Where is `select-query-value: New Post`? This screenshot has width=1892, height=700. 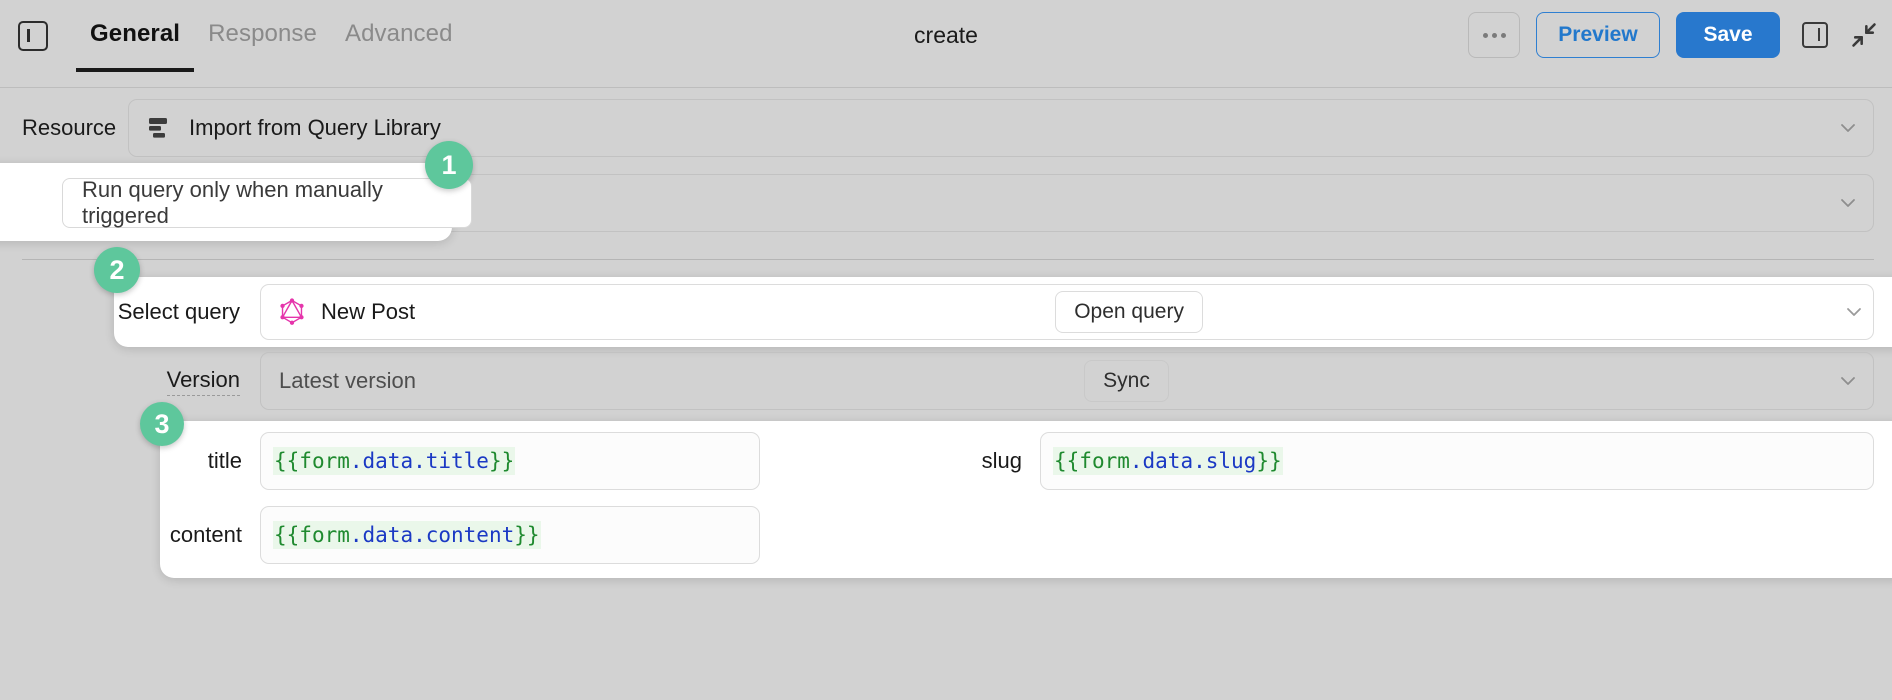 select-query-value: New Post is located at coordinates (368, 311).